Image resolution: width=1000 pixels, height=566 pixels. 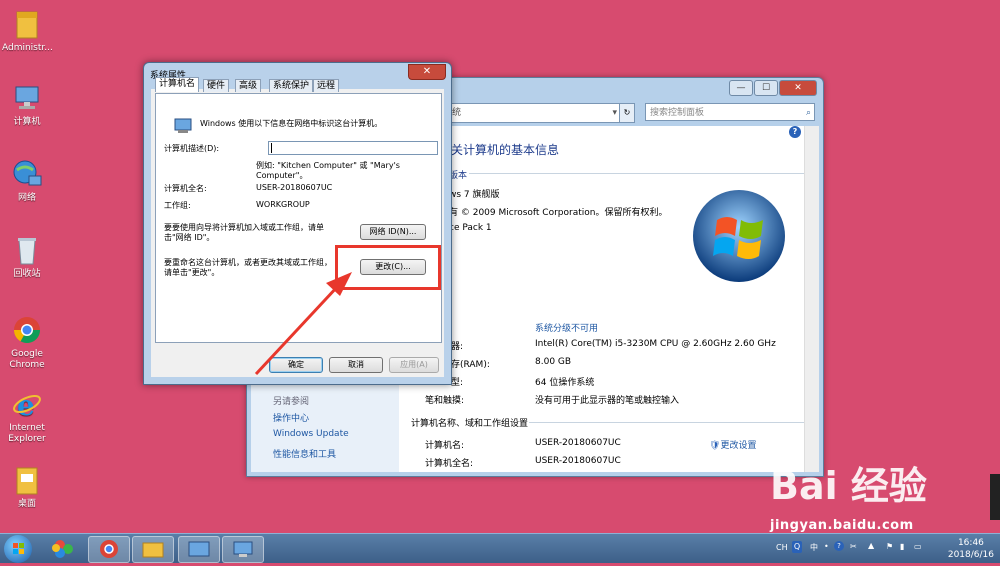 What do you see at coordinates (871, 545) in the screenshot?
I see `tray-expand-icon: ▲` at bounding box center [871, 545].